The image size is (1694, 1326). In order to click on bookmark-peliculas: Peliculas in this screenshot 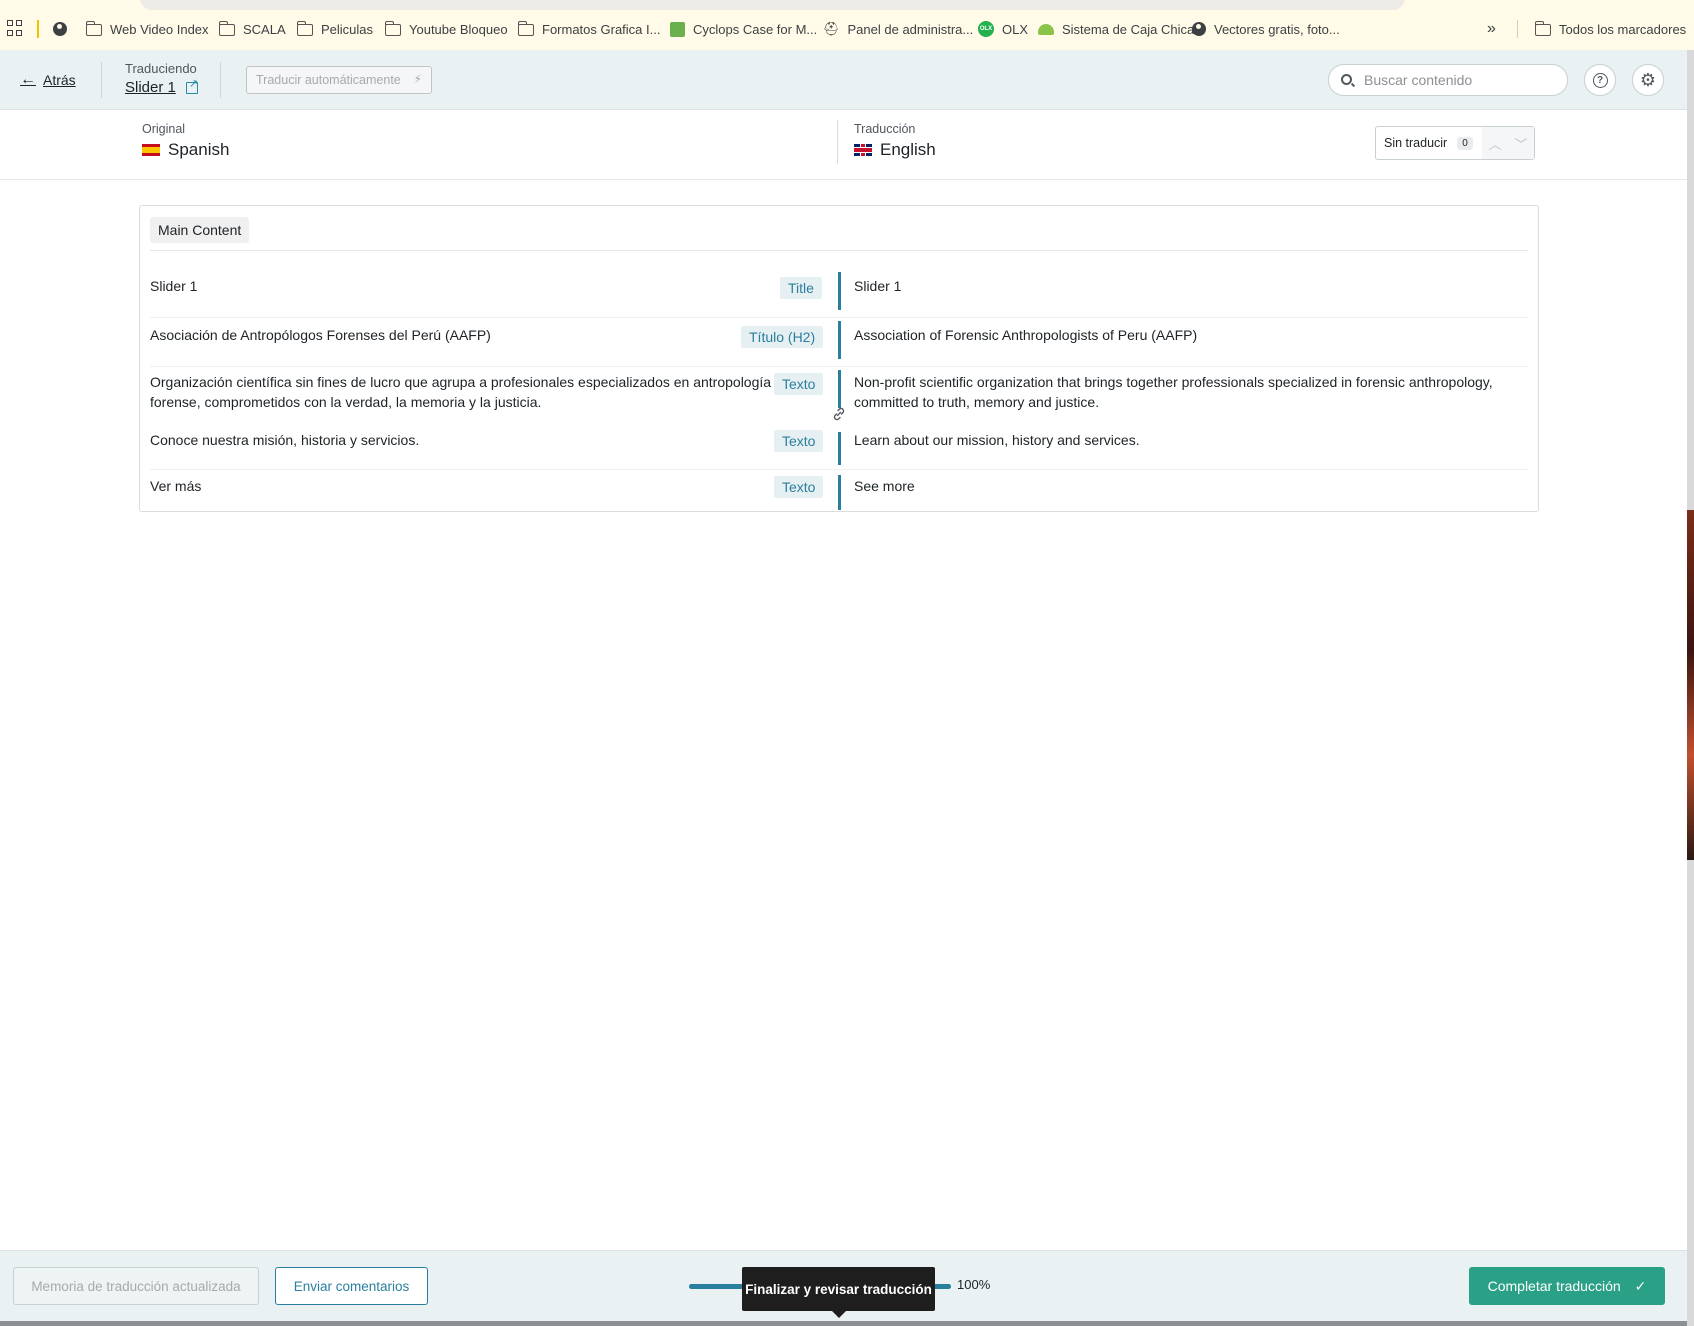, I will do `click(334, 29)`.